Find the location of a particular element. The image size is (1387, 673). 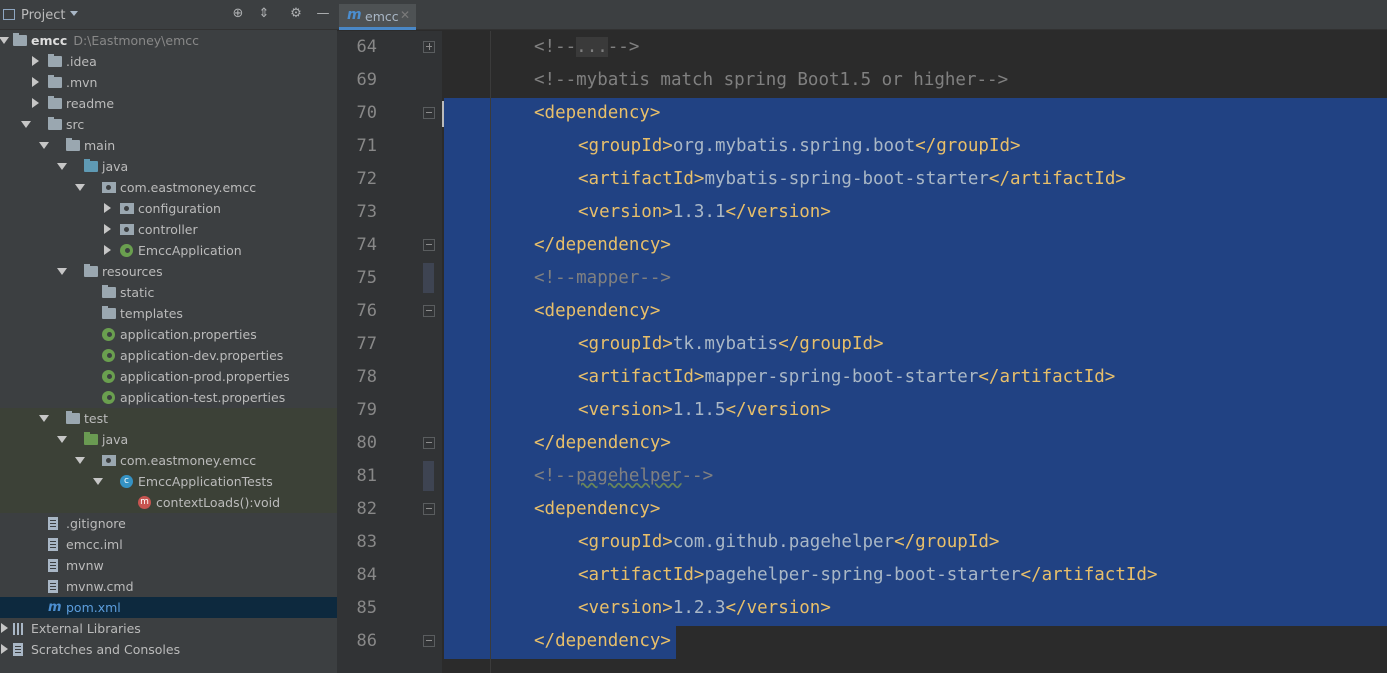

gear-icon: ⚙ is located at coordinates (296, 14).